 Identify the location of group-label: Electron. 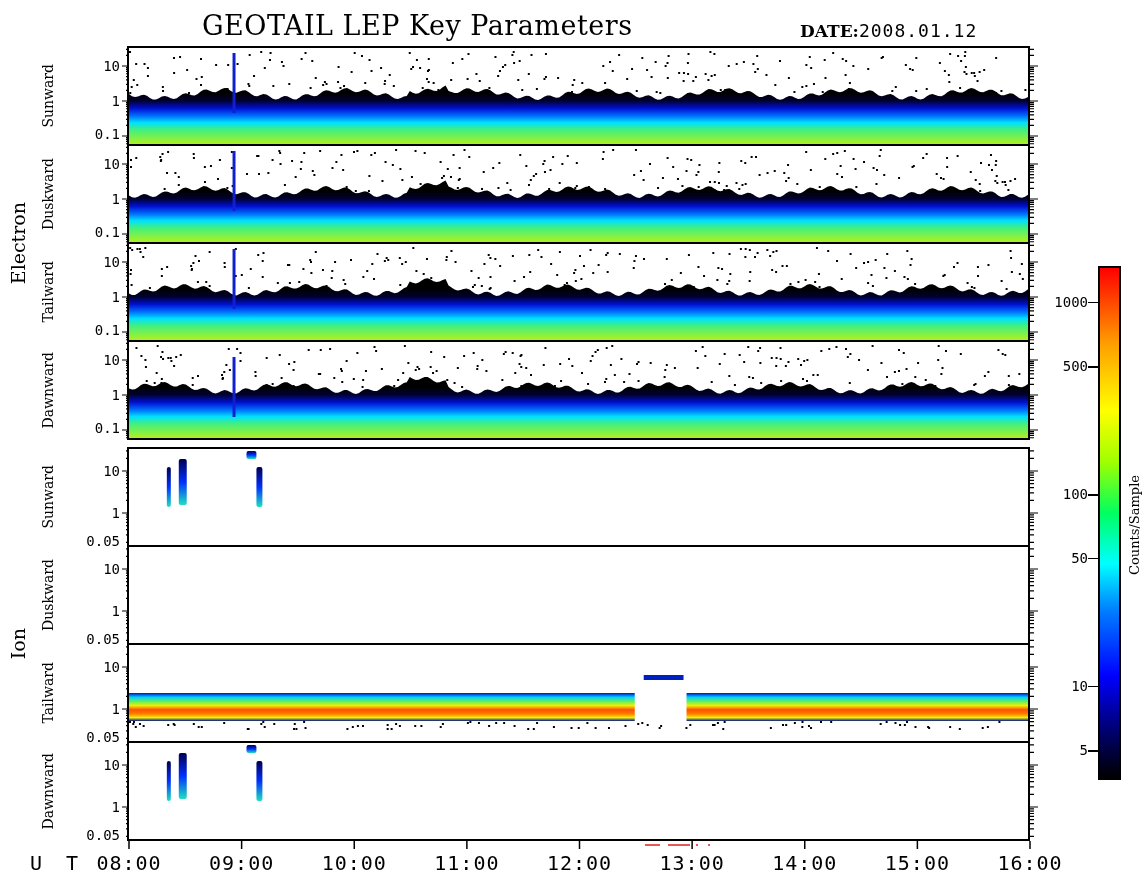
(17, 243).